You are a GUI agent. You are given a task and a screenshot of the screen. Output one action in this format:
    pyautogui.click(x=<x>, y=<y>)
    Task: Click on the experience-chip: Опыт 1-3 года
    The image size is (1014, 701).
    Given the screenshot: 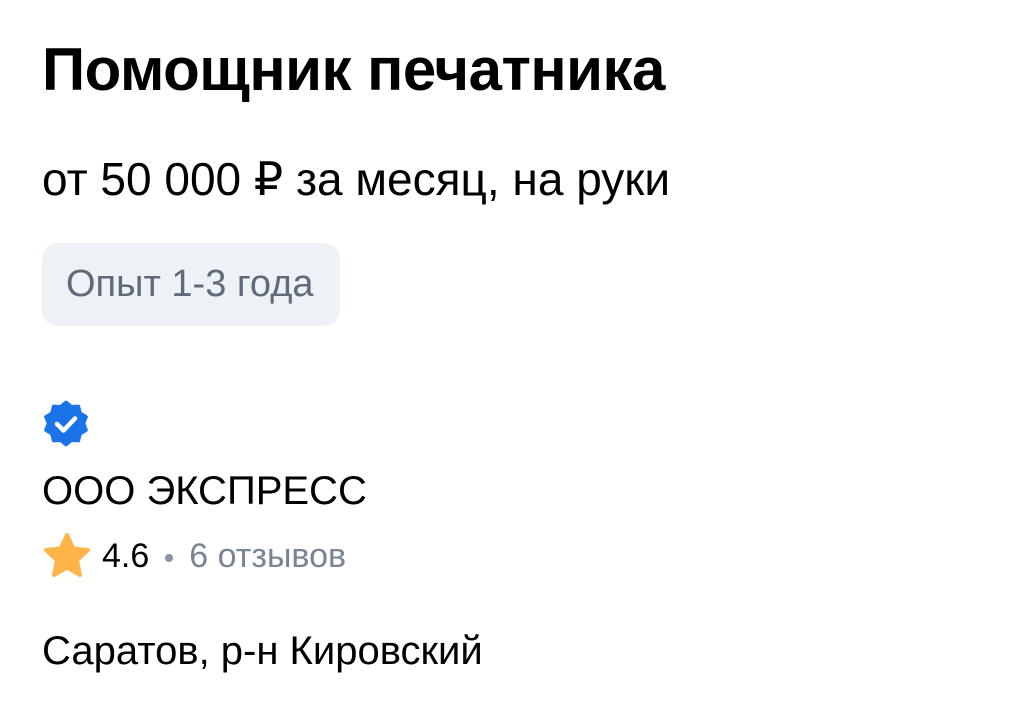 What is the action you would take?
    pyautogui.click(x=191, y=284)
    